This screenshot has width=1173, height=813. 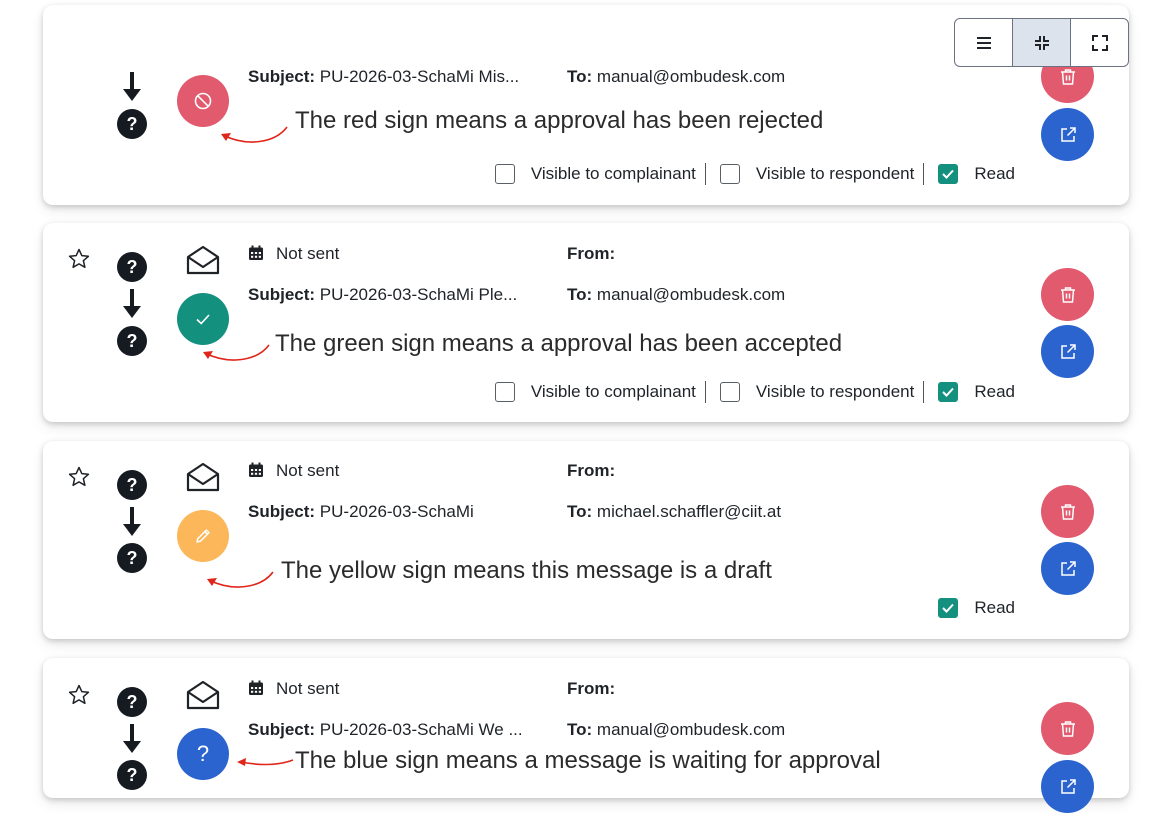 I want to click on checkbox-label: Visible to respondent, so click(x=835, y=173).